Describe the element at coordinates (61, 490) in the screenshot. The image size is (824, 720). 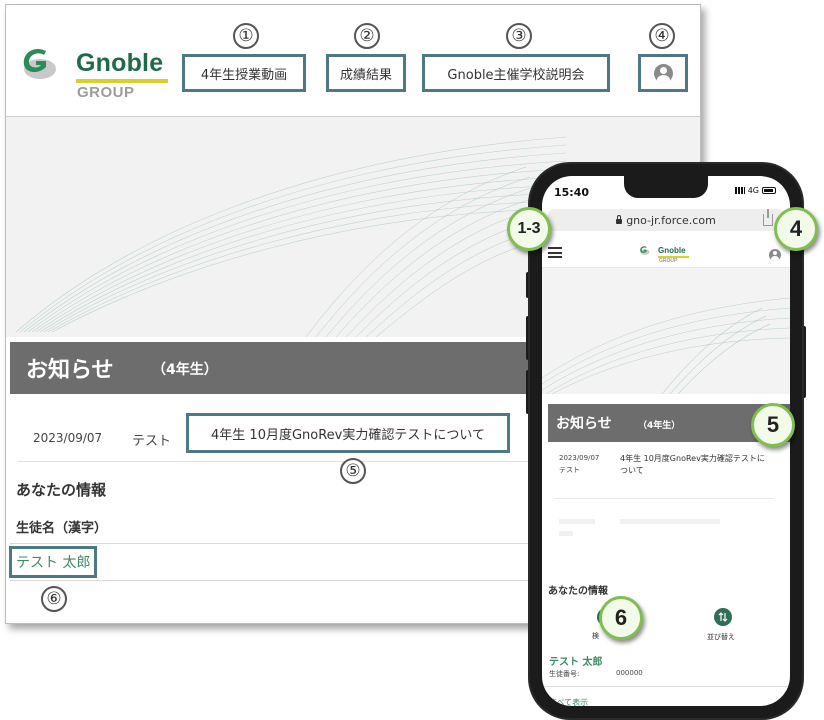
I see `info-section-title: あなたの情報` at that location.